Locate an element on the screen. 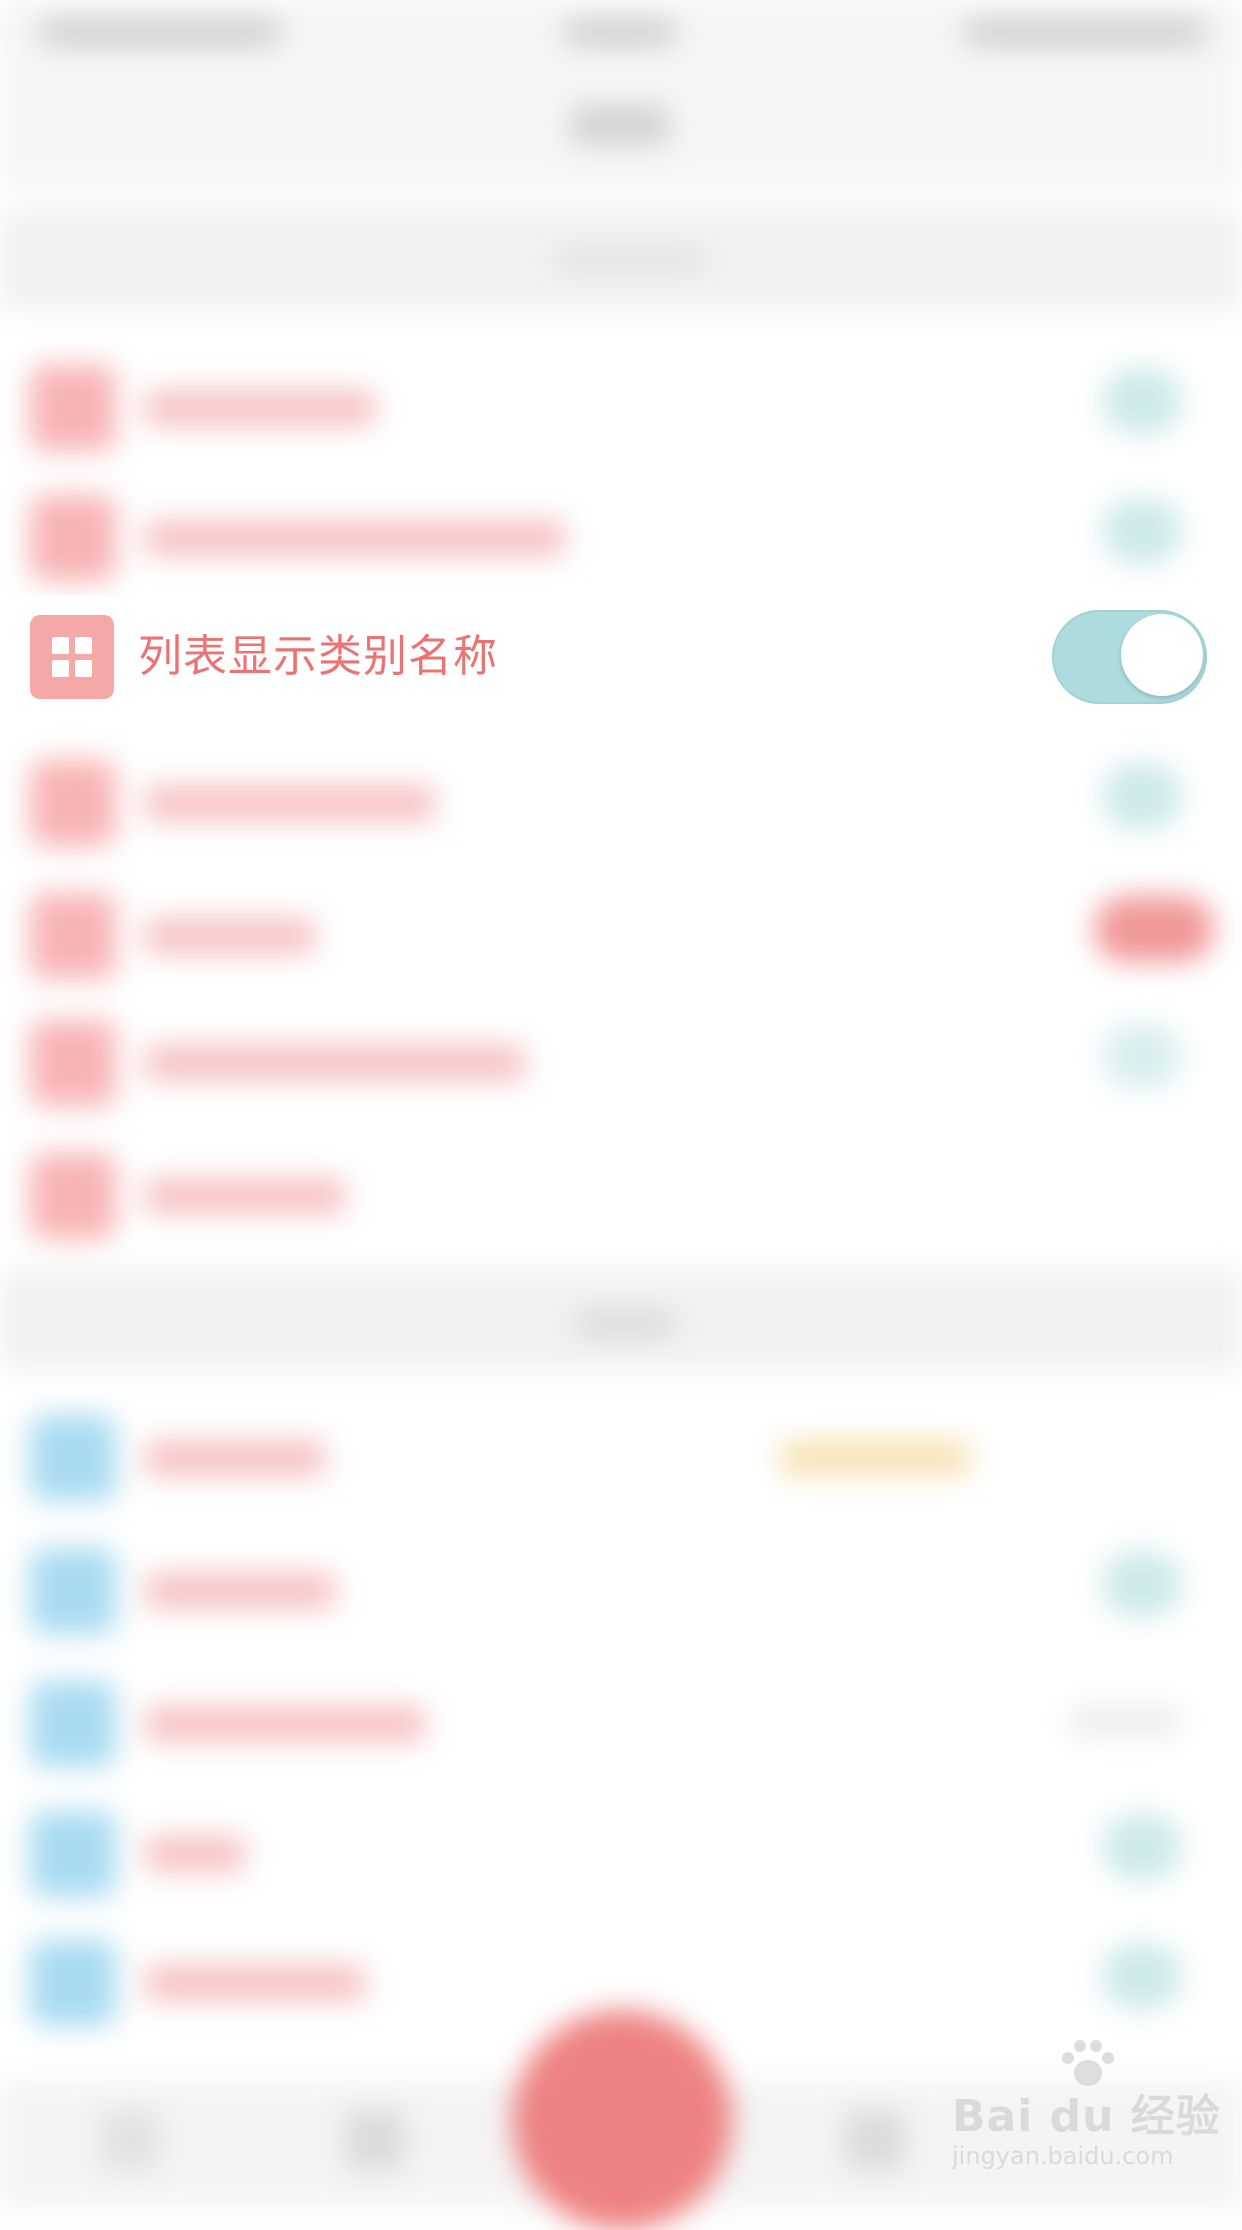  setting-label: 列表显示类别名称 is located at coordinates (318, 656).